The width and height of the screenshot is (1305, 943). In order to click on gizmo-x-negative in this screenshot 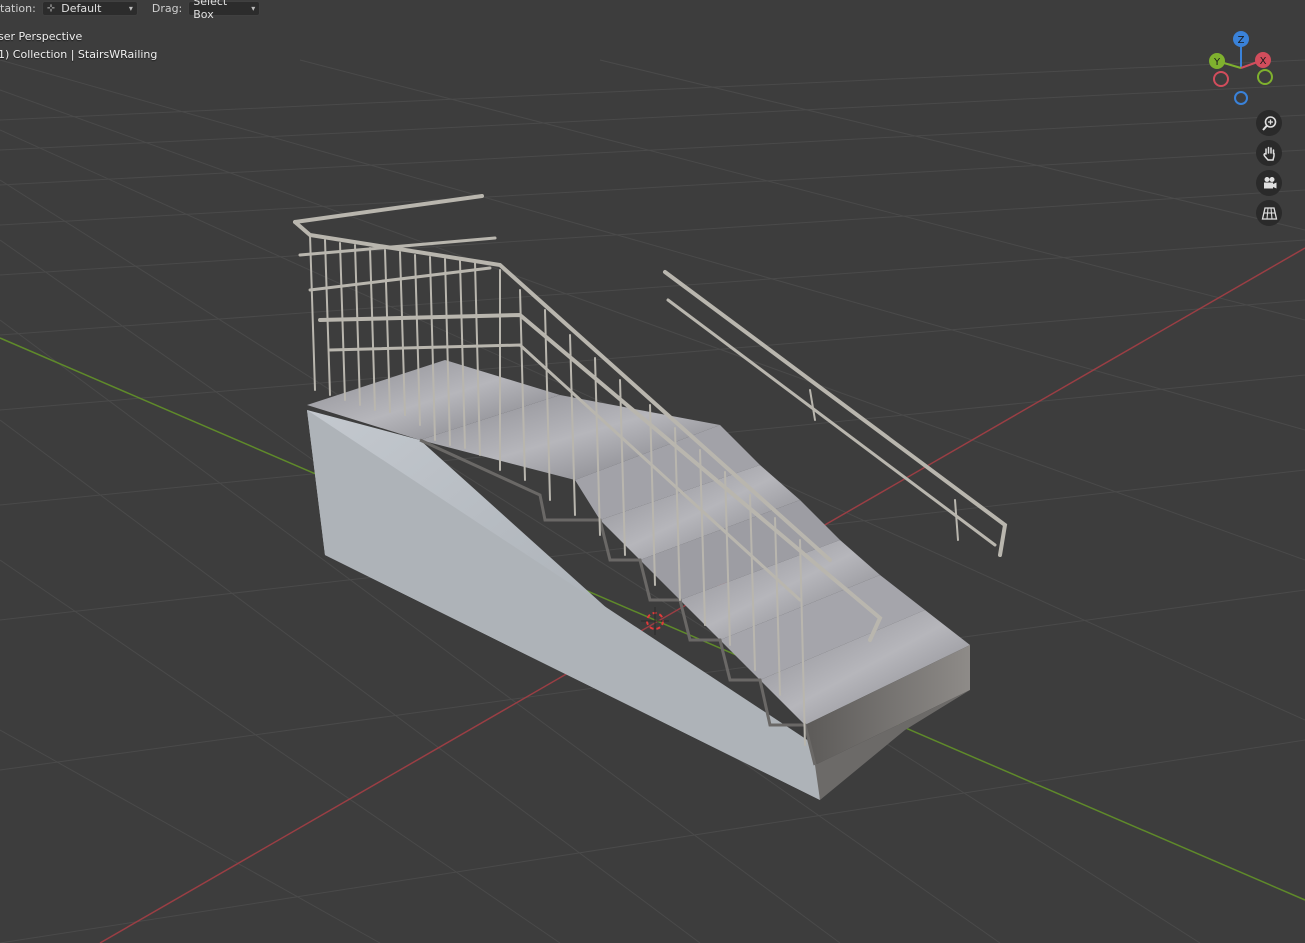, I will do `click(1221, 79)`.